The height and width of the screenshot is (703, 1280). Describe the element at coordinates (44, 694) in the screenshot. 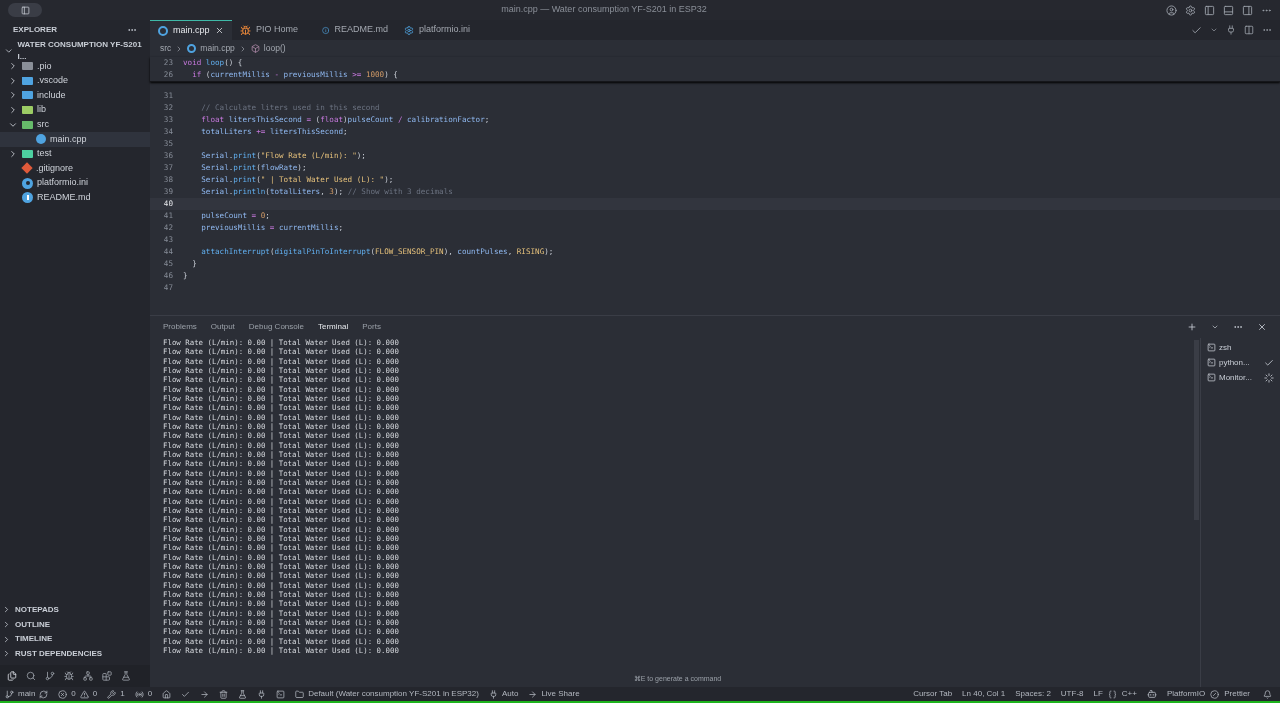

I see `sync-icon` at that location.